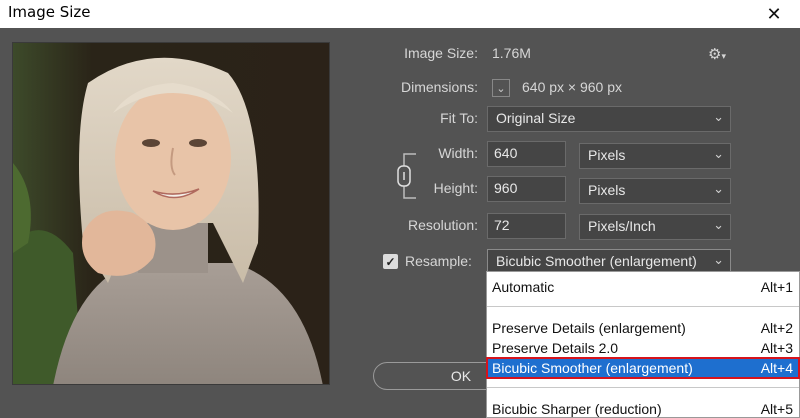  Describe the element at coordinates (572, 87) in the screenshot. I see `dimensions-value: 640 px × 960 px` at that location.